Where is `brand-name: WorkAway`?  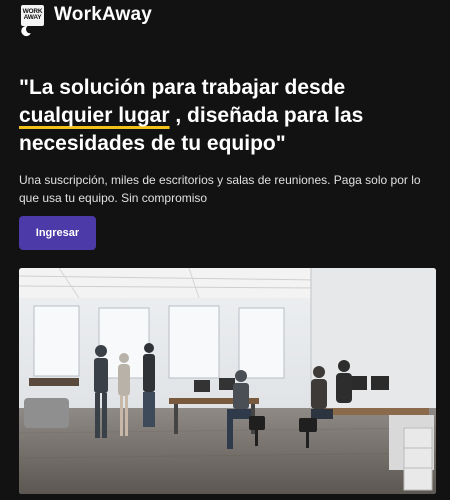
brand-name: WorkAway is located at coordinates (103, 14).